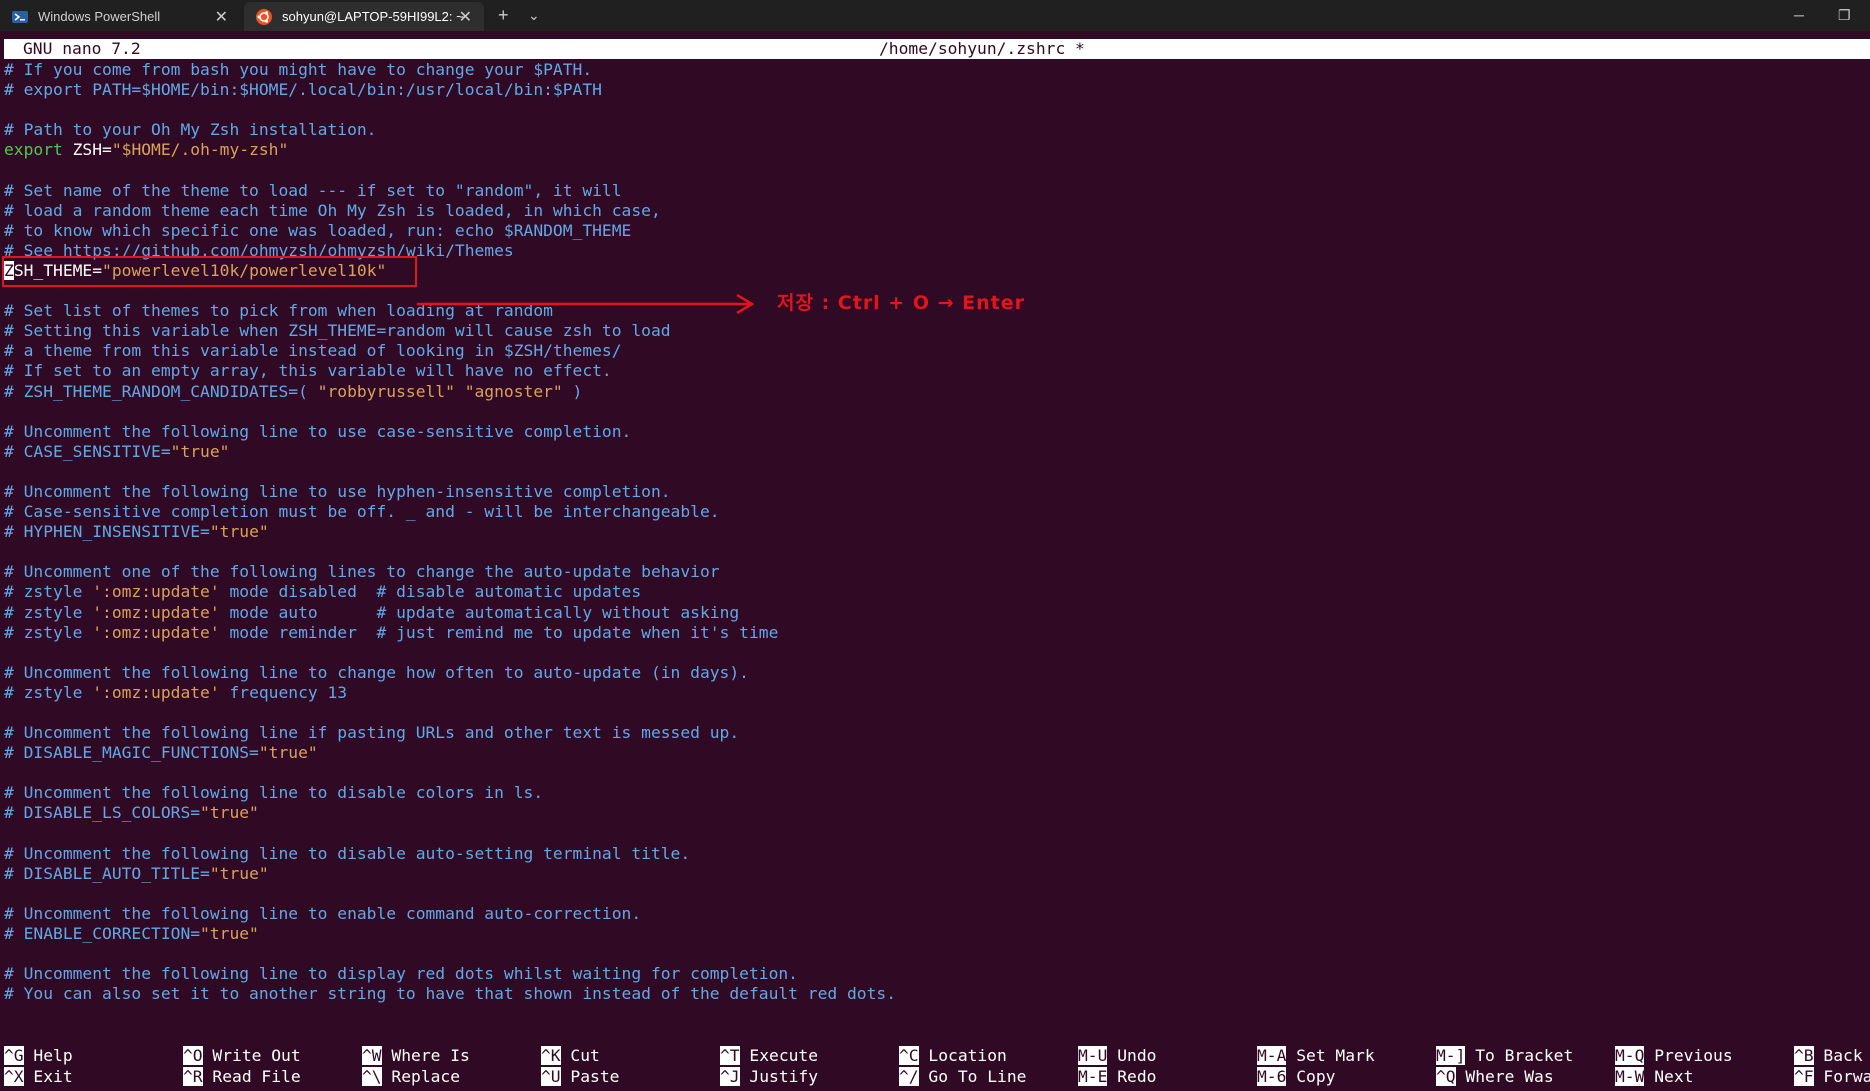 The height and width of the screenshot is (1091, 1870). Describe the element at coordinates (570, 1056) in the screenshot. I see `shortcut-cut: ^K Cut` at that location.